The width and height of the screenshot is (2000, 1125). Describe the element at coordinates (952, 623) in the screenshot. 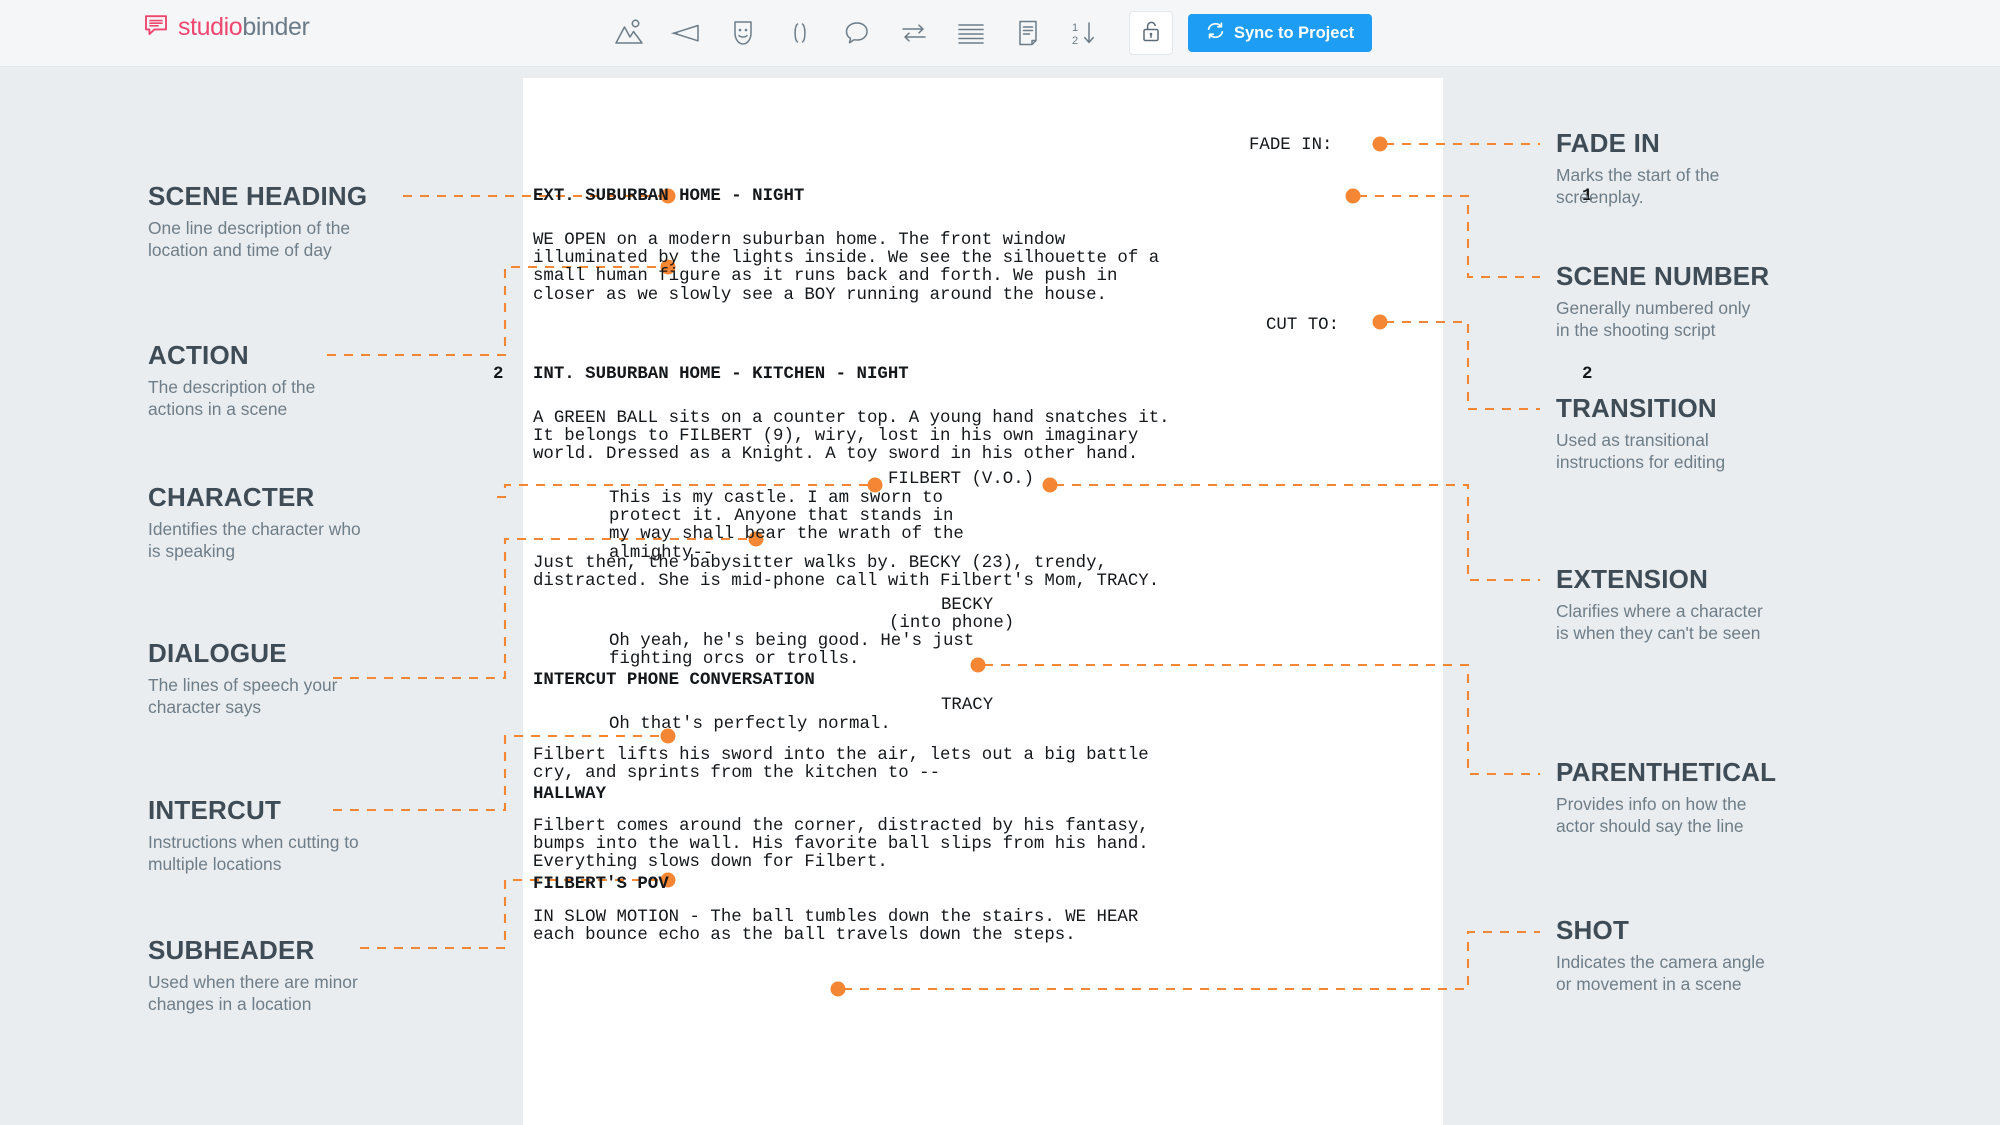

I see `script-parenthetical: (into phone)` at that location.